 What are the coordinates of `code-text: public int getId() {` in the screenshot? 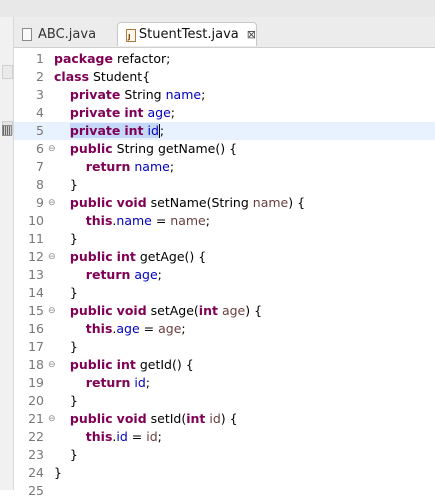 It's located at (124, 365).